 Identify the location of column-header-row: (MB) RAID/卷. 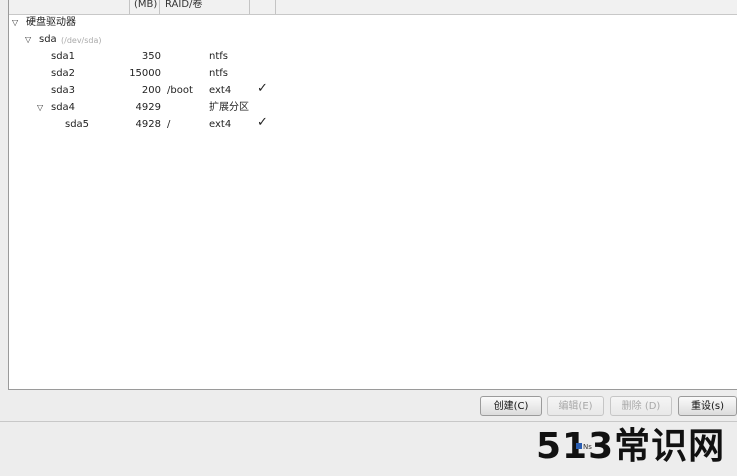
(373, 7).